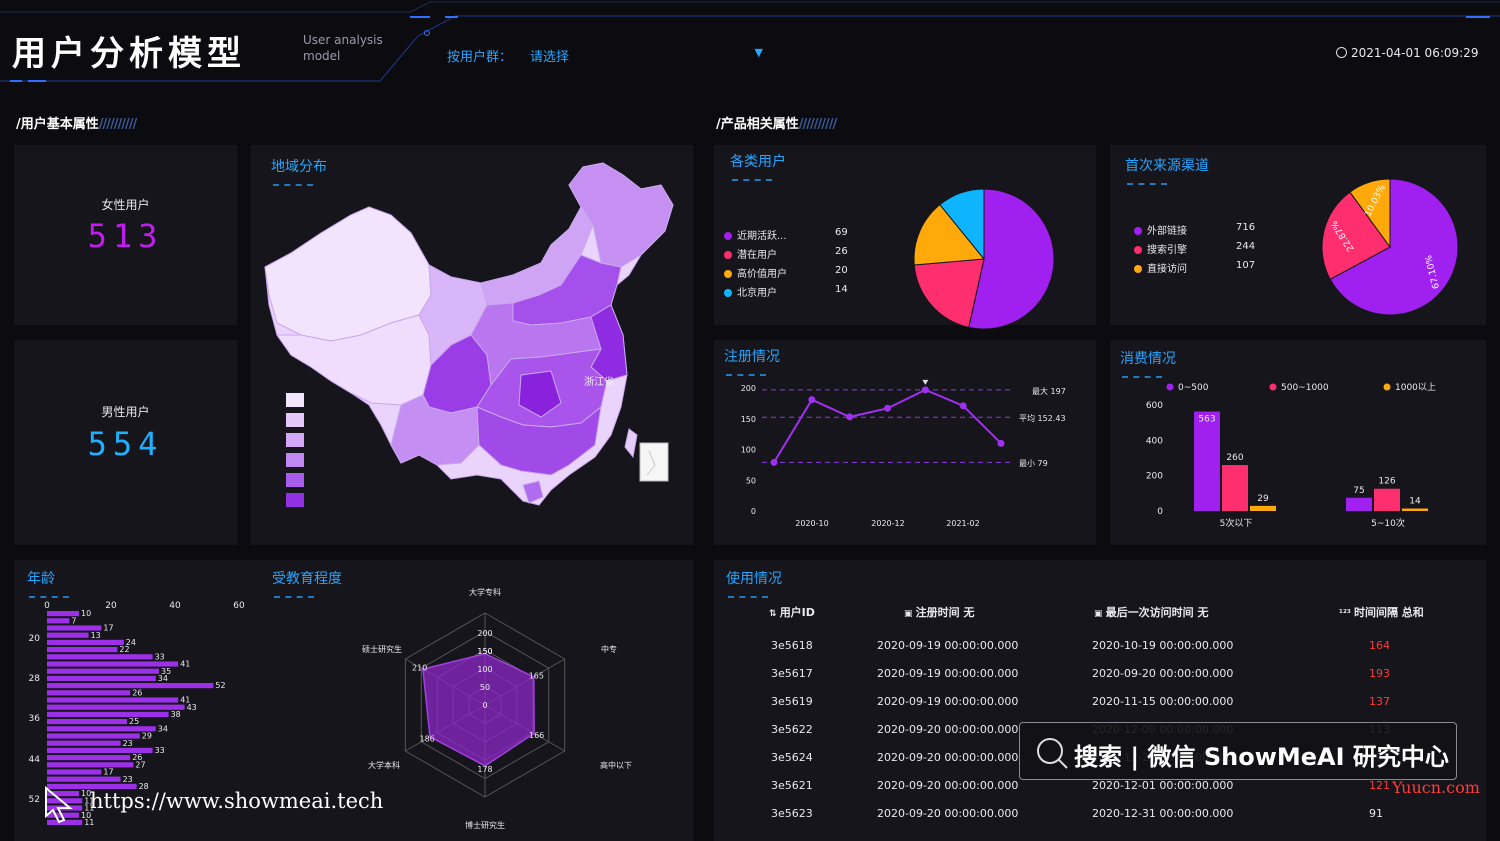 Image resolution: width=1500 pixels, height=841 pixels. I want to click on user-types-legend-item: 近期活跃... 69, so click(794, 234).